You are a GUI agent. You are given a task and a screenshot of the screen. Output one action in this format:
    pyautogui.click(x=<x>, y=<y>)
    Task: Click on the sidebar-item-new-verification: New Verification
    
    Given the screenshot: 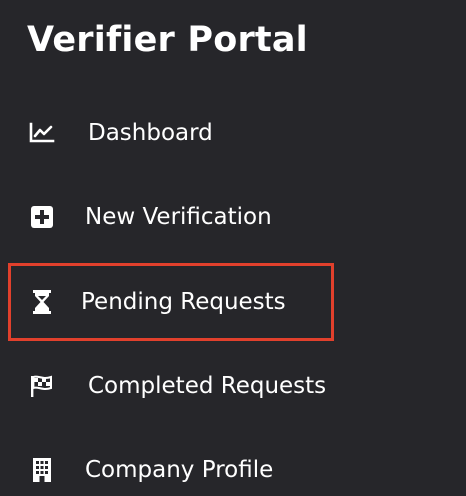 What is the action you would take?
    pyautogui.click(x=150, y=217)
    